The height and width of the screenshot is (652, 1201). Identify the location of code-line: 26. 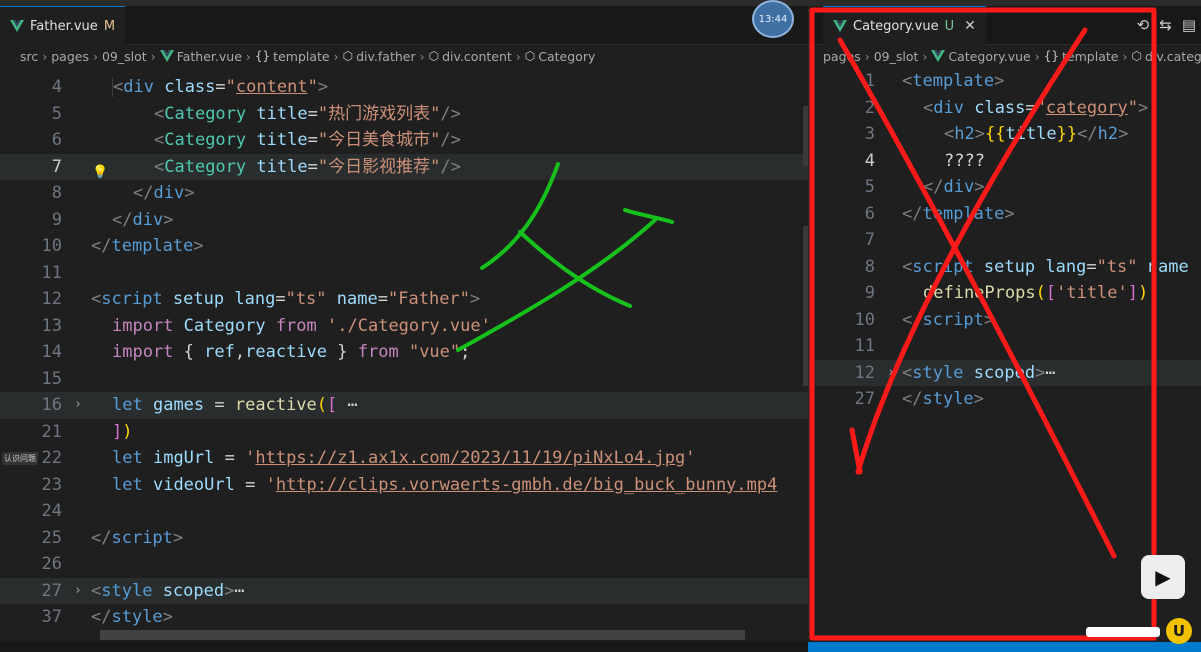
(51, 564).